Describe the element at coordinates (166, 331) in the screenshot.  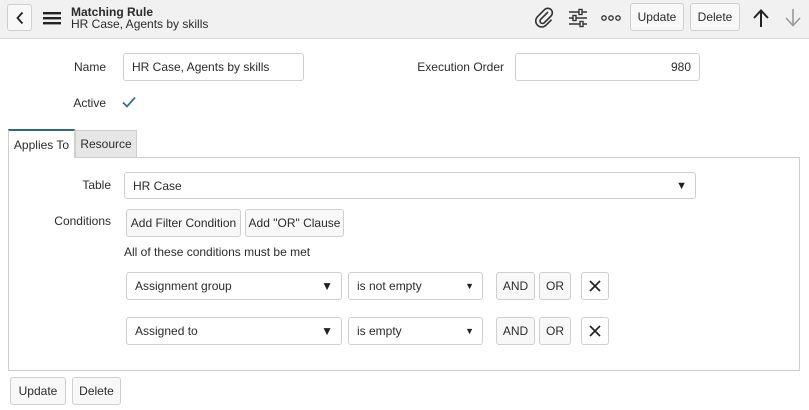
I see `condition-field-value: Assigned to` at that location.